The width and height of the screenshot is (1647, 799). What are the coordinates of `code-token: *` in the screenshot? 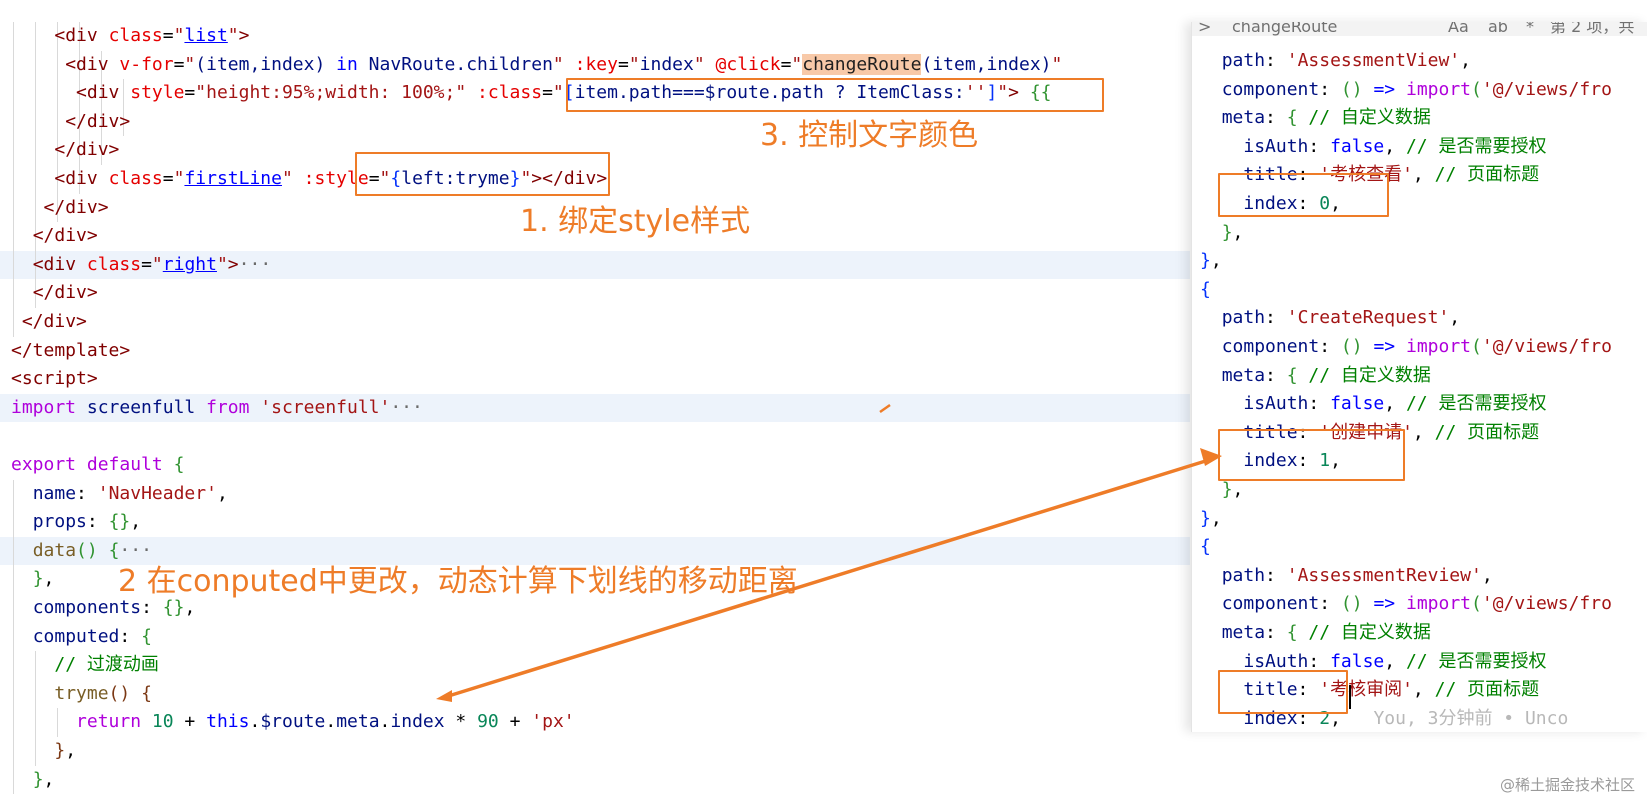 It's located at (461, 722).